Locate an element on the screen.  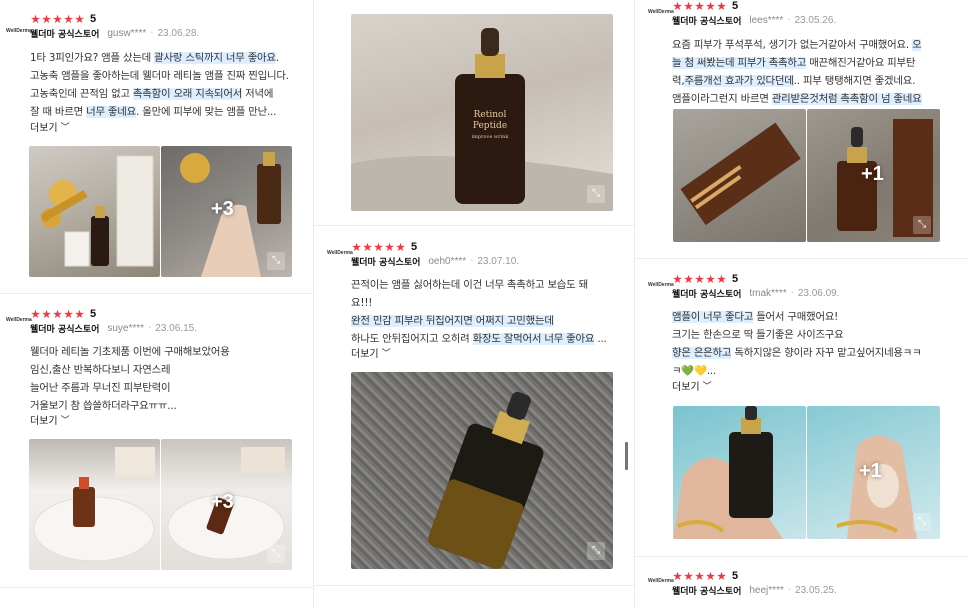
review-line: 고농축 앰플을 좋아하는데 웰더마 레티놀 앰플 진짜 찐입니다. is located at coordinates (159, 76).